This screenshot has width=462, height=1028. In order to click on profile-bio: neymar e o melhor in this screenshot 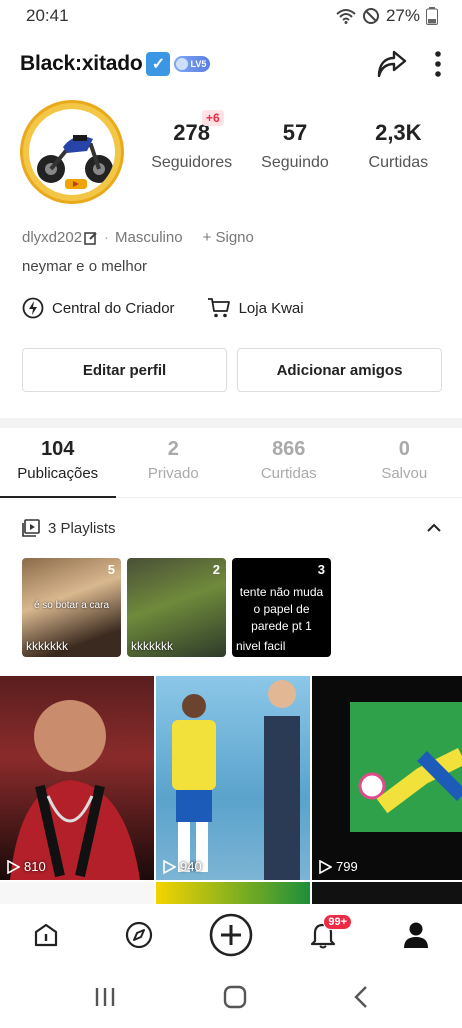, I will do `click(85, 266)`.